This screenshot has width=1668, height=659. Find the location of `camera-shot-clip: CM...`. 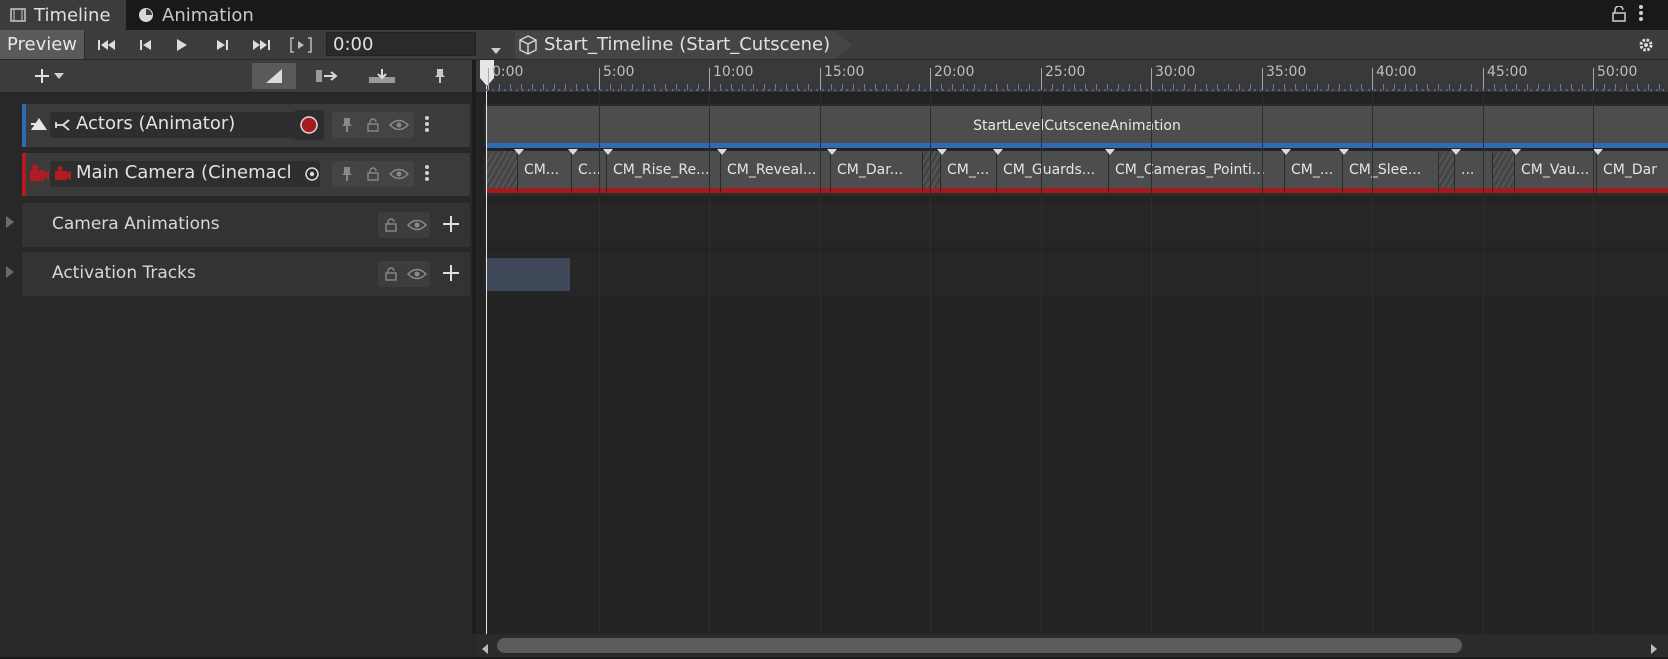

camera-shot-clip: CM... is located at coordinates (544, 172).